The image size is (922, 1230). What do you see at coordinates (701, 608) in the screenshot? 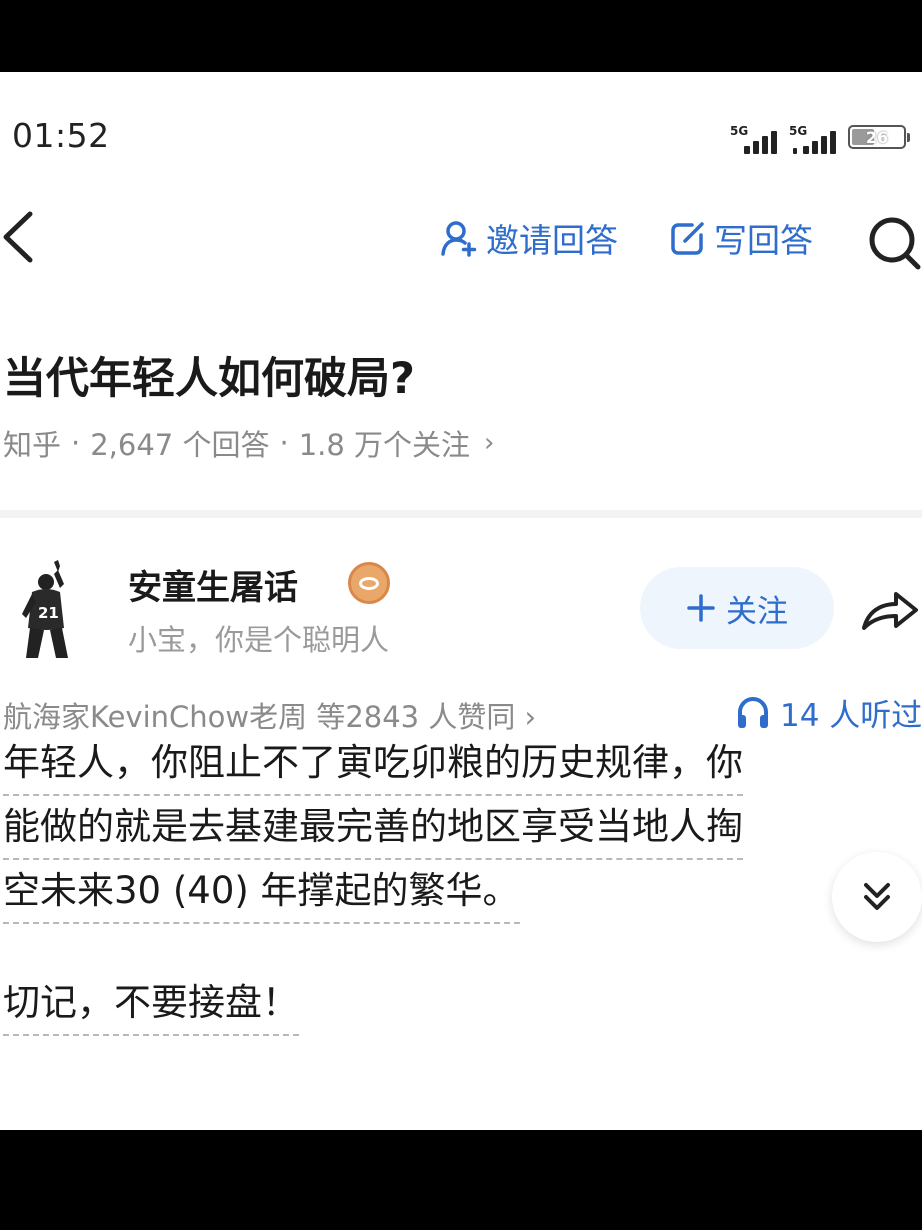
I see `plus-icon` at bounding box center [701, 608].